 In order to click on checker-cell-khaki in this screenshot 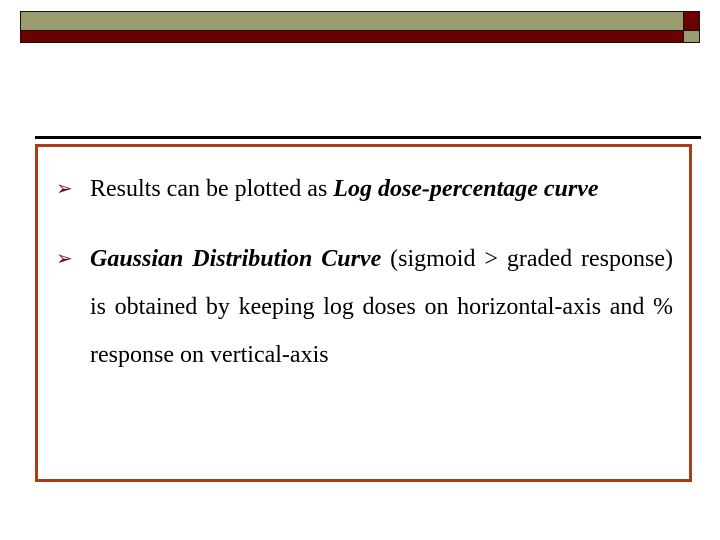, I will do `click(691, 36)`.